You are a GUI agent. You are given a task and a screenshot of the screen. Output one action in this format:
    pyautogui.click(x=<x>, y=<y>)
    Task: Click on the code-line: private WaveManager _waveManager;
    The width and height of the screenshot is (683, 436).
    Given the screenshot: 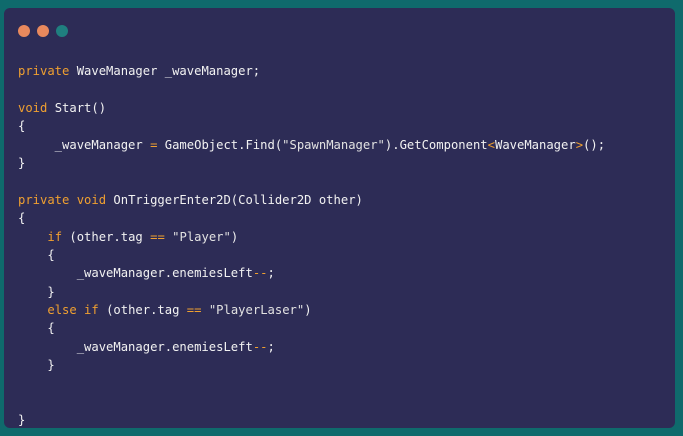 What is the action you would take?
    pyautogui.click(x=311, y=71)
    